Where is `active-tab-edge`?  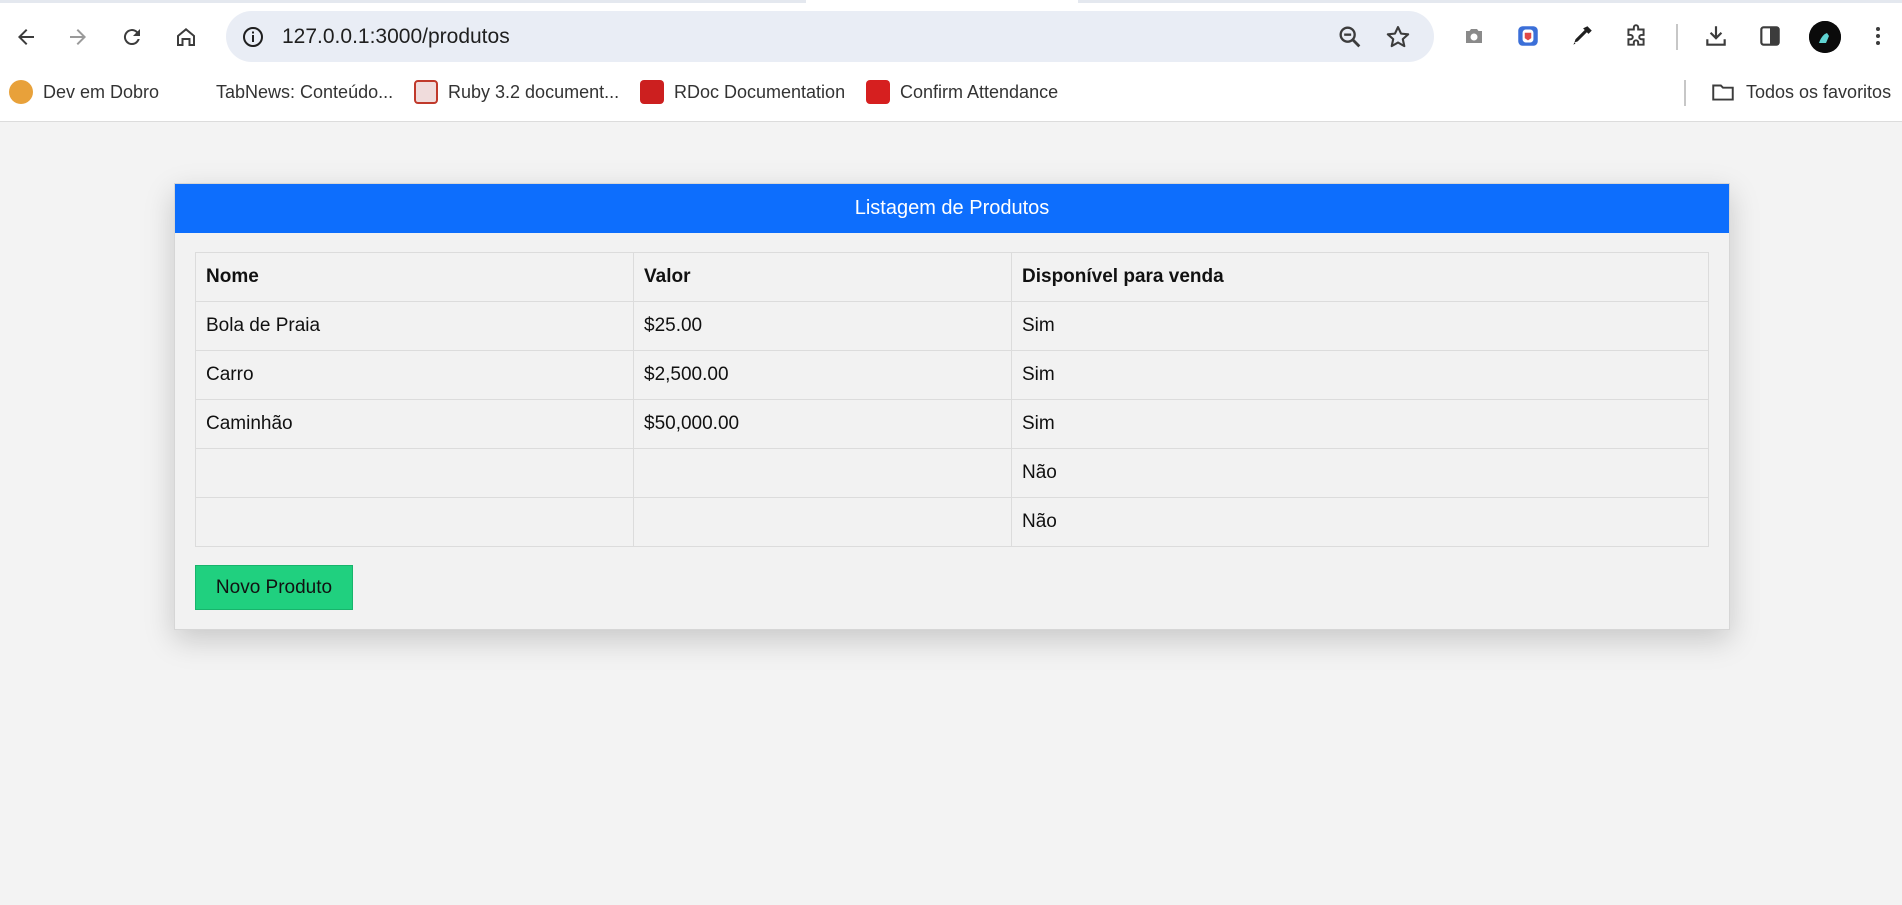
active-tab-edge is located at coordinates (942, 1).